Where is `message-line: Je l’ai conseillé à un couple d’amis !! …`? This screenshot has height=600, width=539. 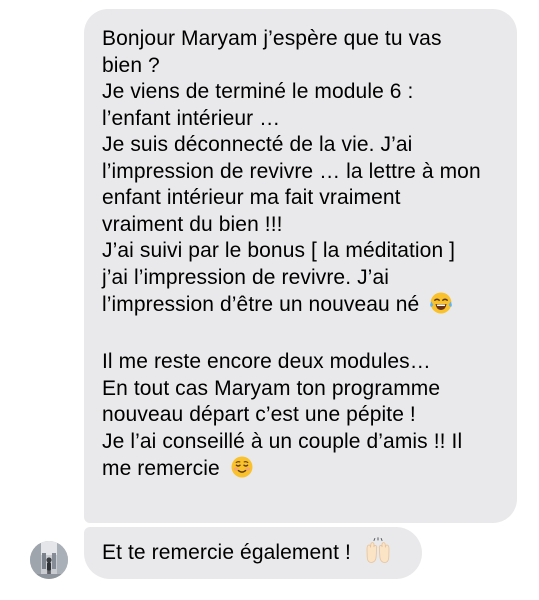 message-line: Je l’ai conseillé à un couple d’amis !! … is located at coordinates (282, 441).